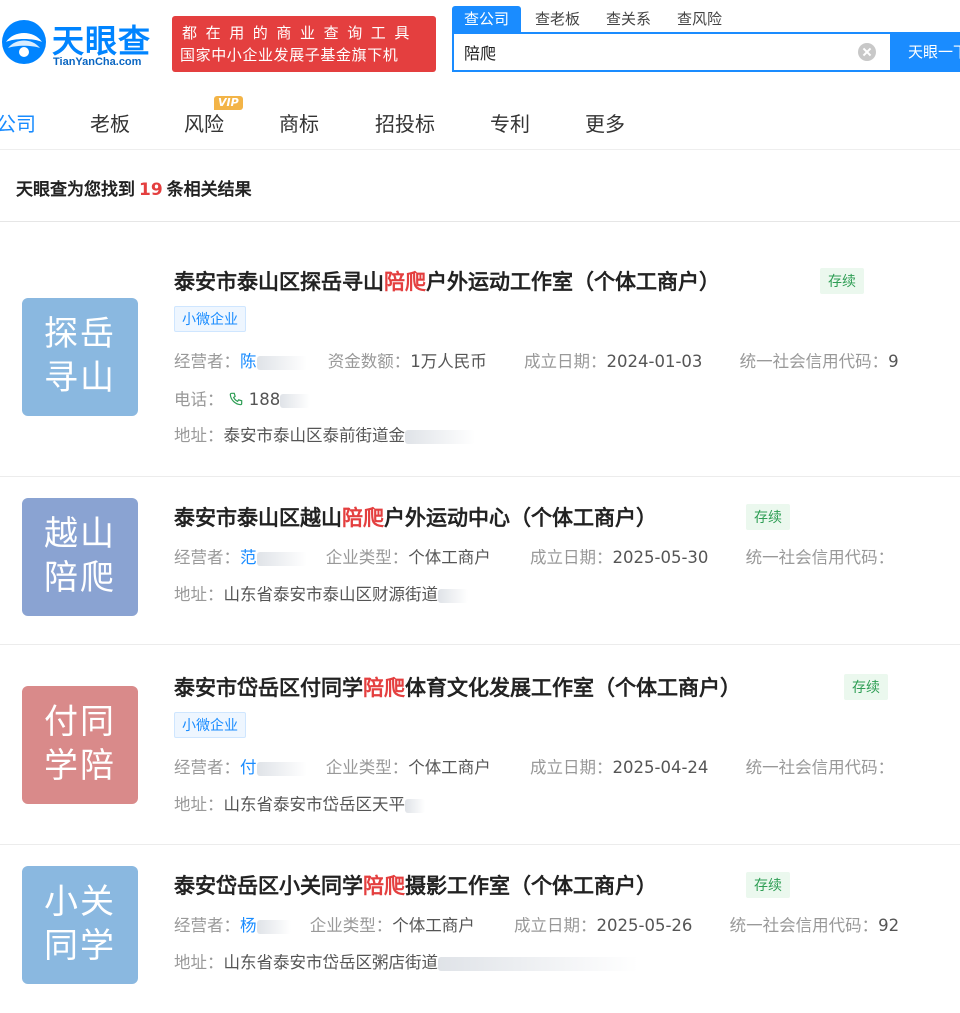  Describe the element at coordinates (510, 122) in the screenshot. I see `nav-tab-patent: 专利` at that location.